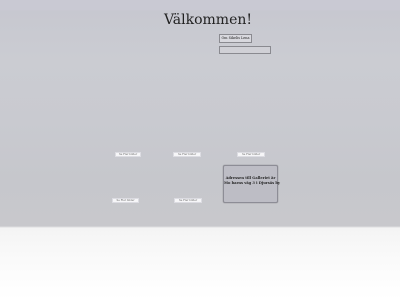 This screenshot has height=300, width=400. I want to click on page-title: Välkommen!, so click(208, 20).